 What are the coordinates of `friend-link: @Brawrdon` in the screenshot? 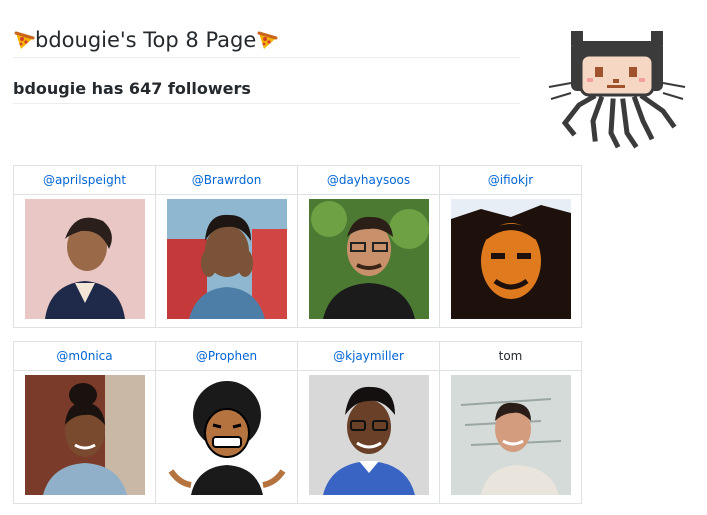 It's located at (227, 180).